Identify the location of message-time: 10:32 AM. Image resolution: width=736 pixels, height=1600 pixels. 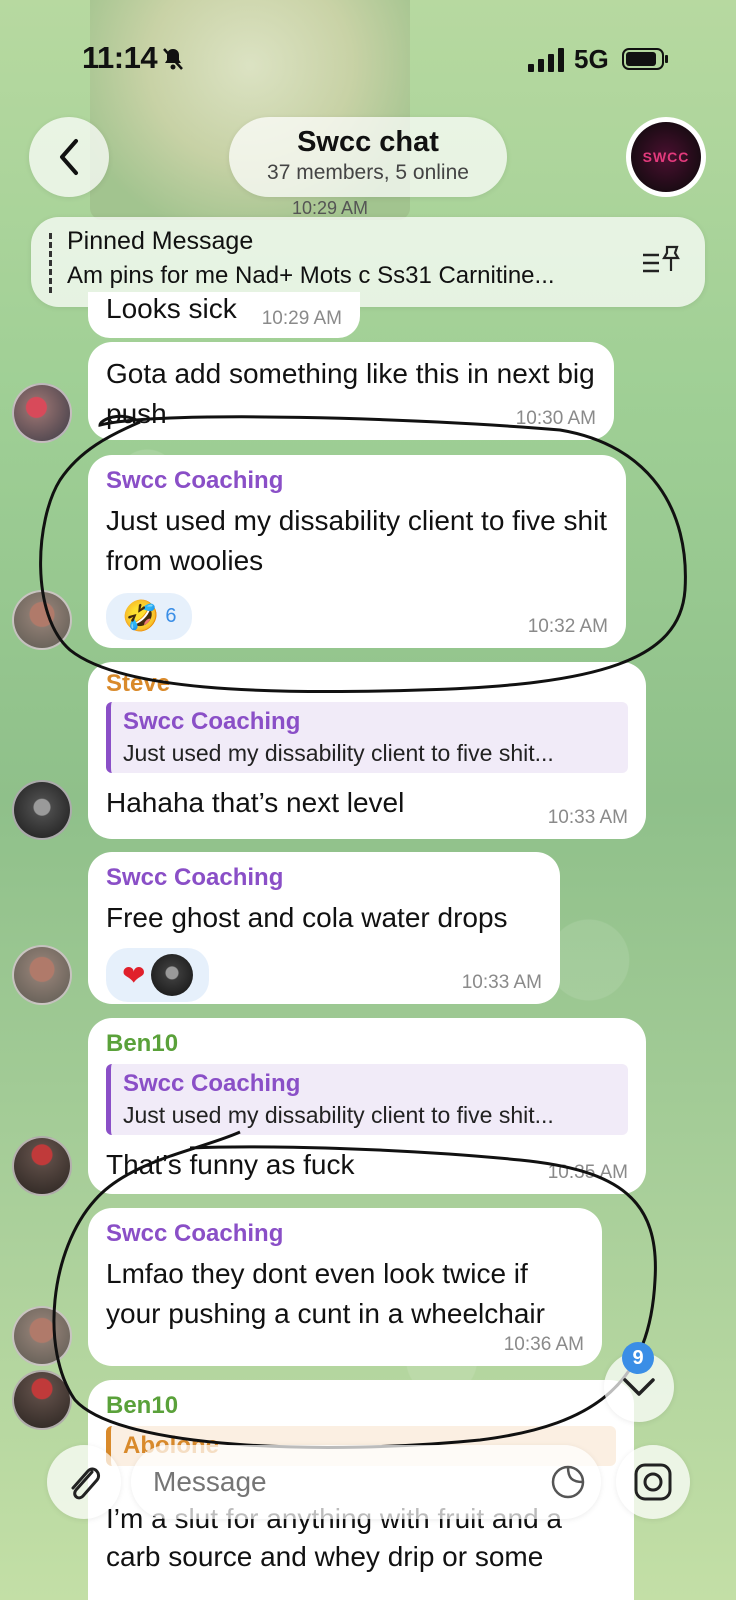
(567, 626).